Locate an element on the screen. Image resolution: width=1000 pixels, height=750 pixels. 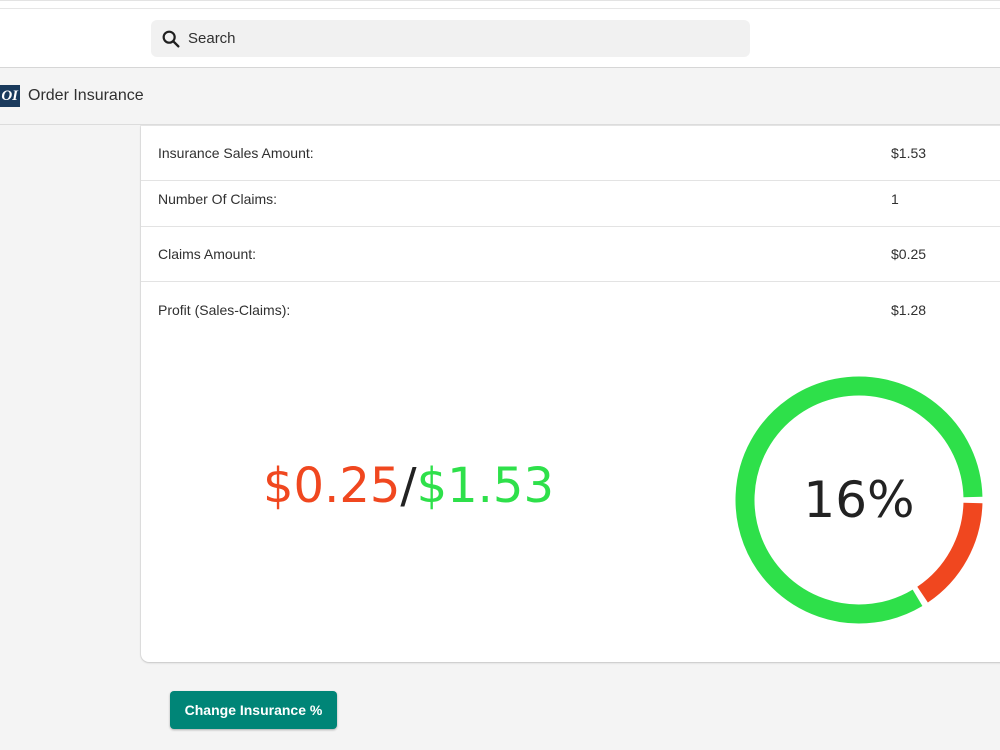
stat-value: 1 is located at coordinates (895, 199).